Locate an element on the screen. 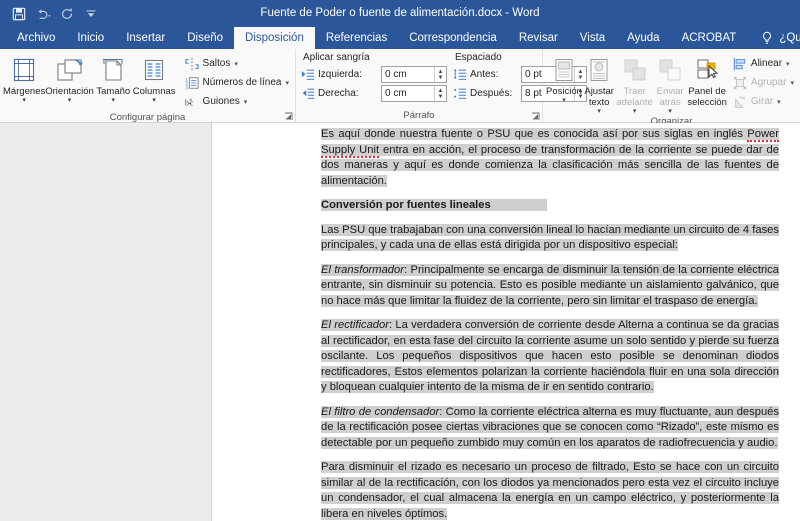 The width and height of the screenshot is (800, 521). position-label: Posición is located at coordinates (564, 91).